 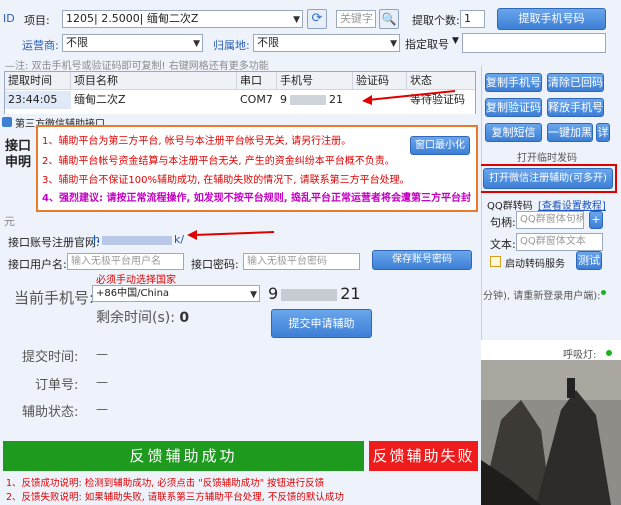 What do you see at coordinates (102, 409) in the screenshot?
I see `assist-status-value: —` at bounding box center [102, 409].